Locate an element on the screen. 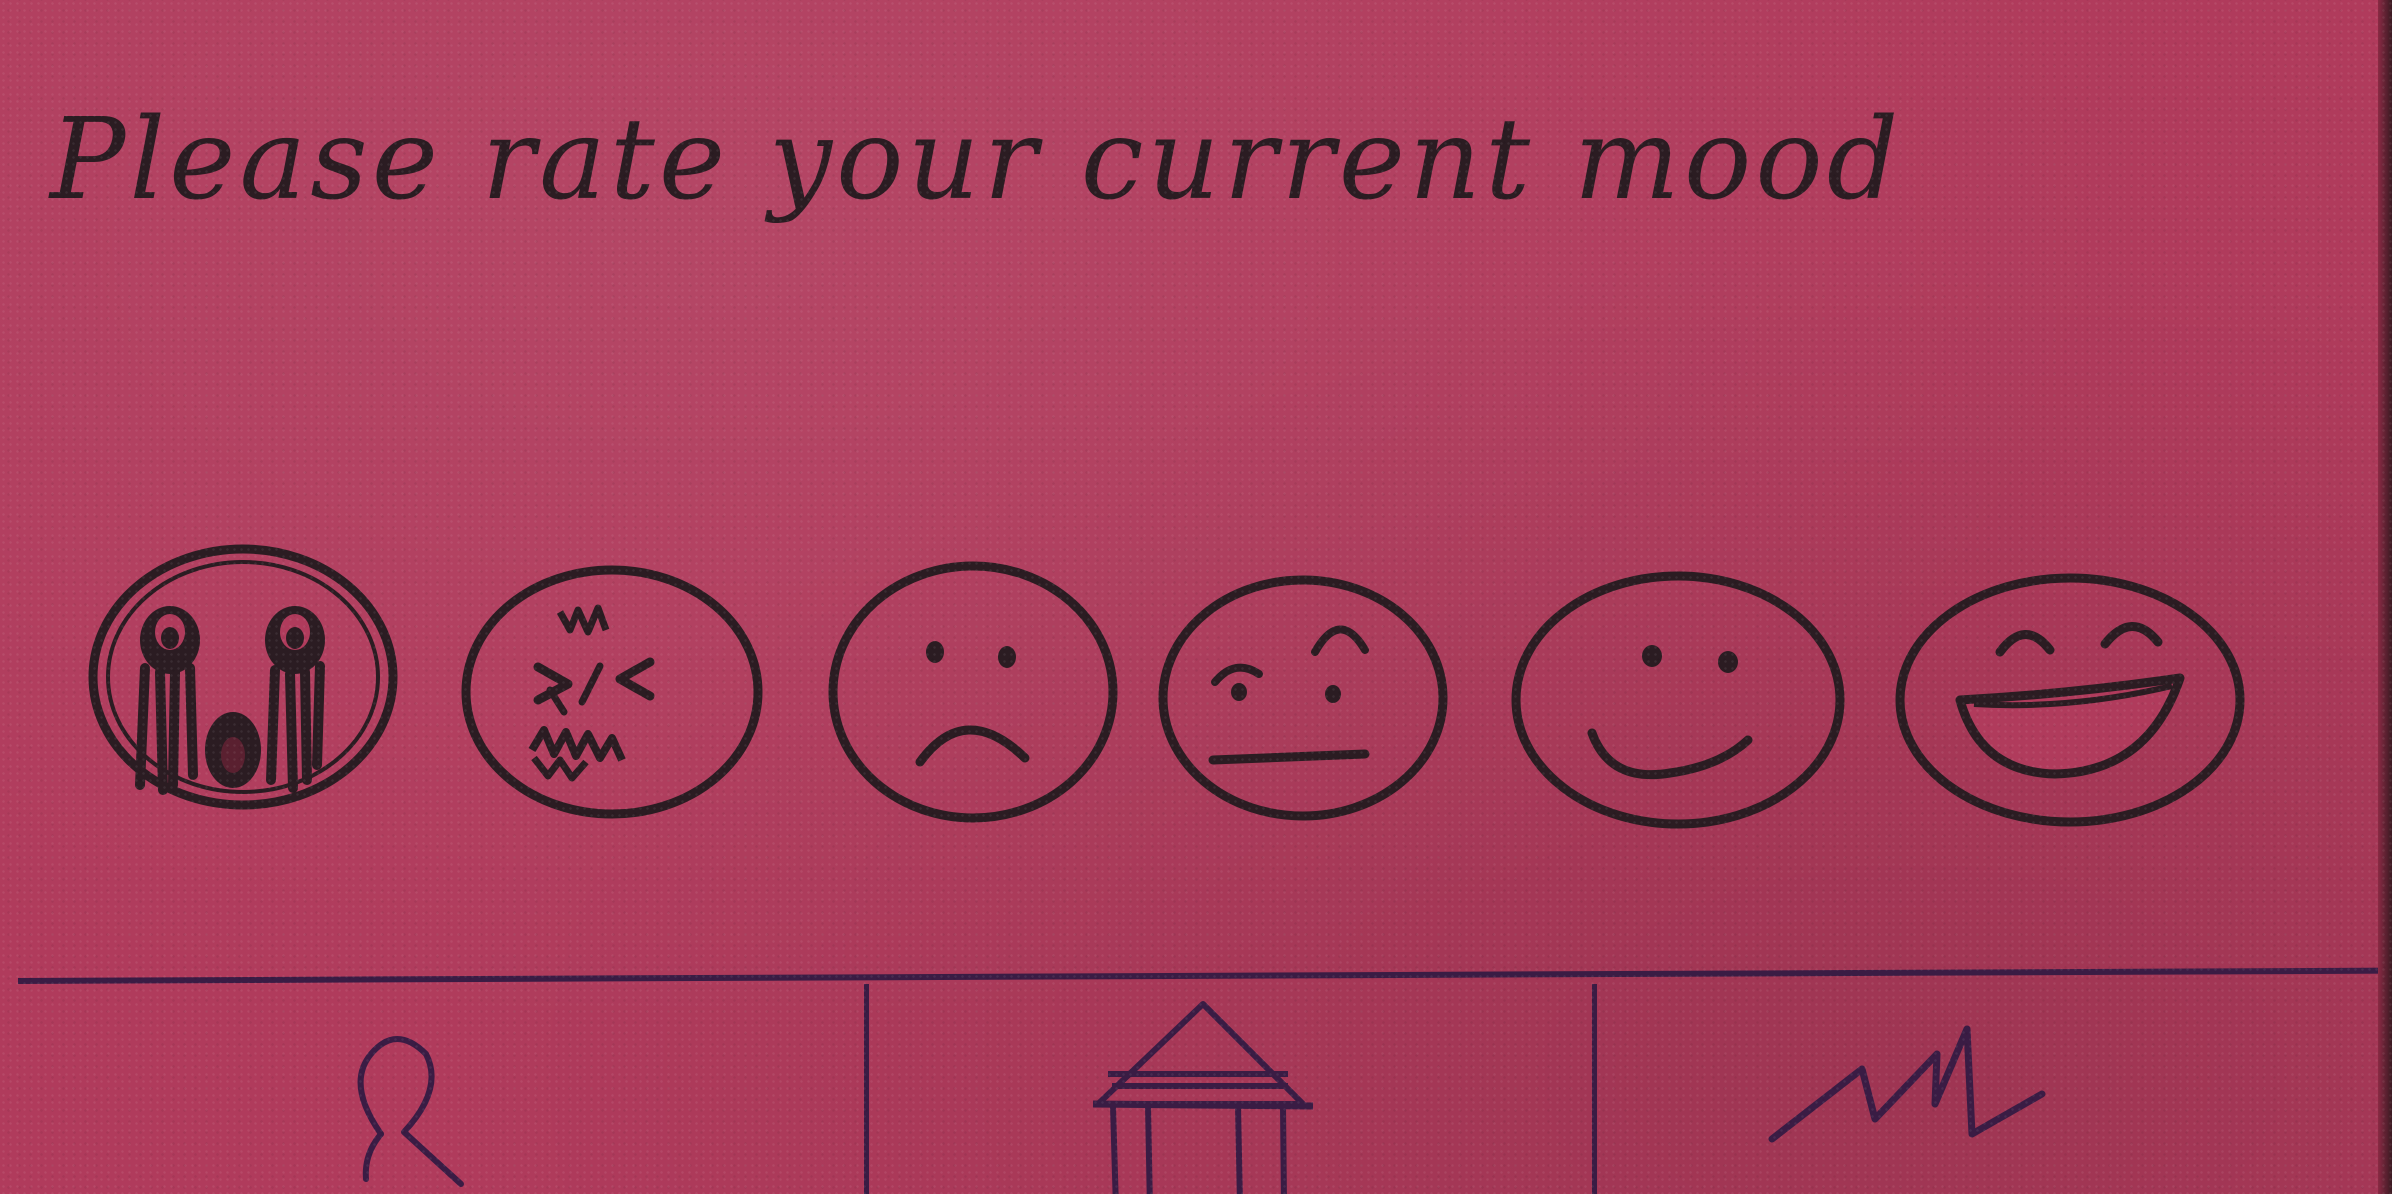 Image resolution: width=2392 pixels, height=1194 pixels. home-icon is located at coordinates (1203, 1097).